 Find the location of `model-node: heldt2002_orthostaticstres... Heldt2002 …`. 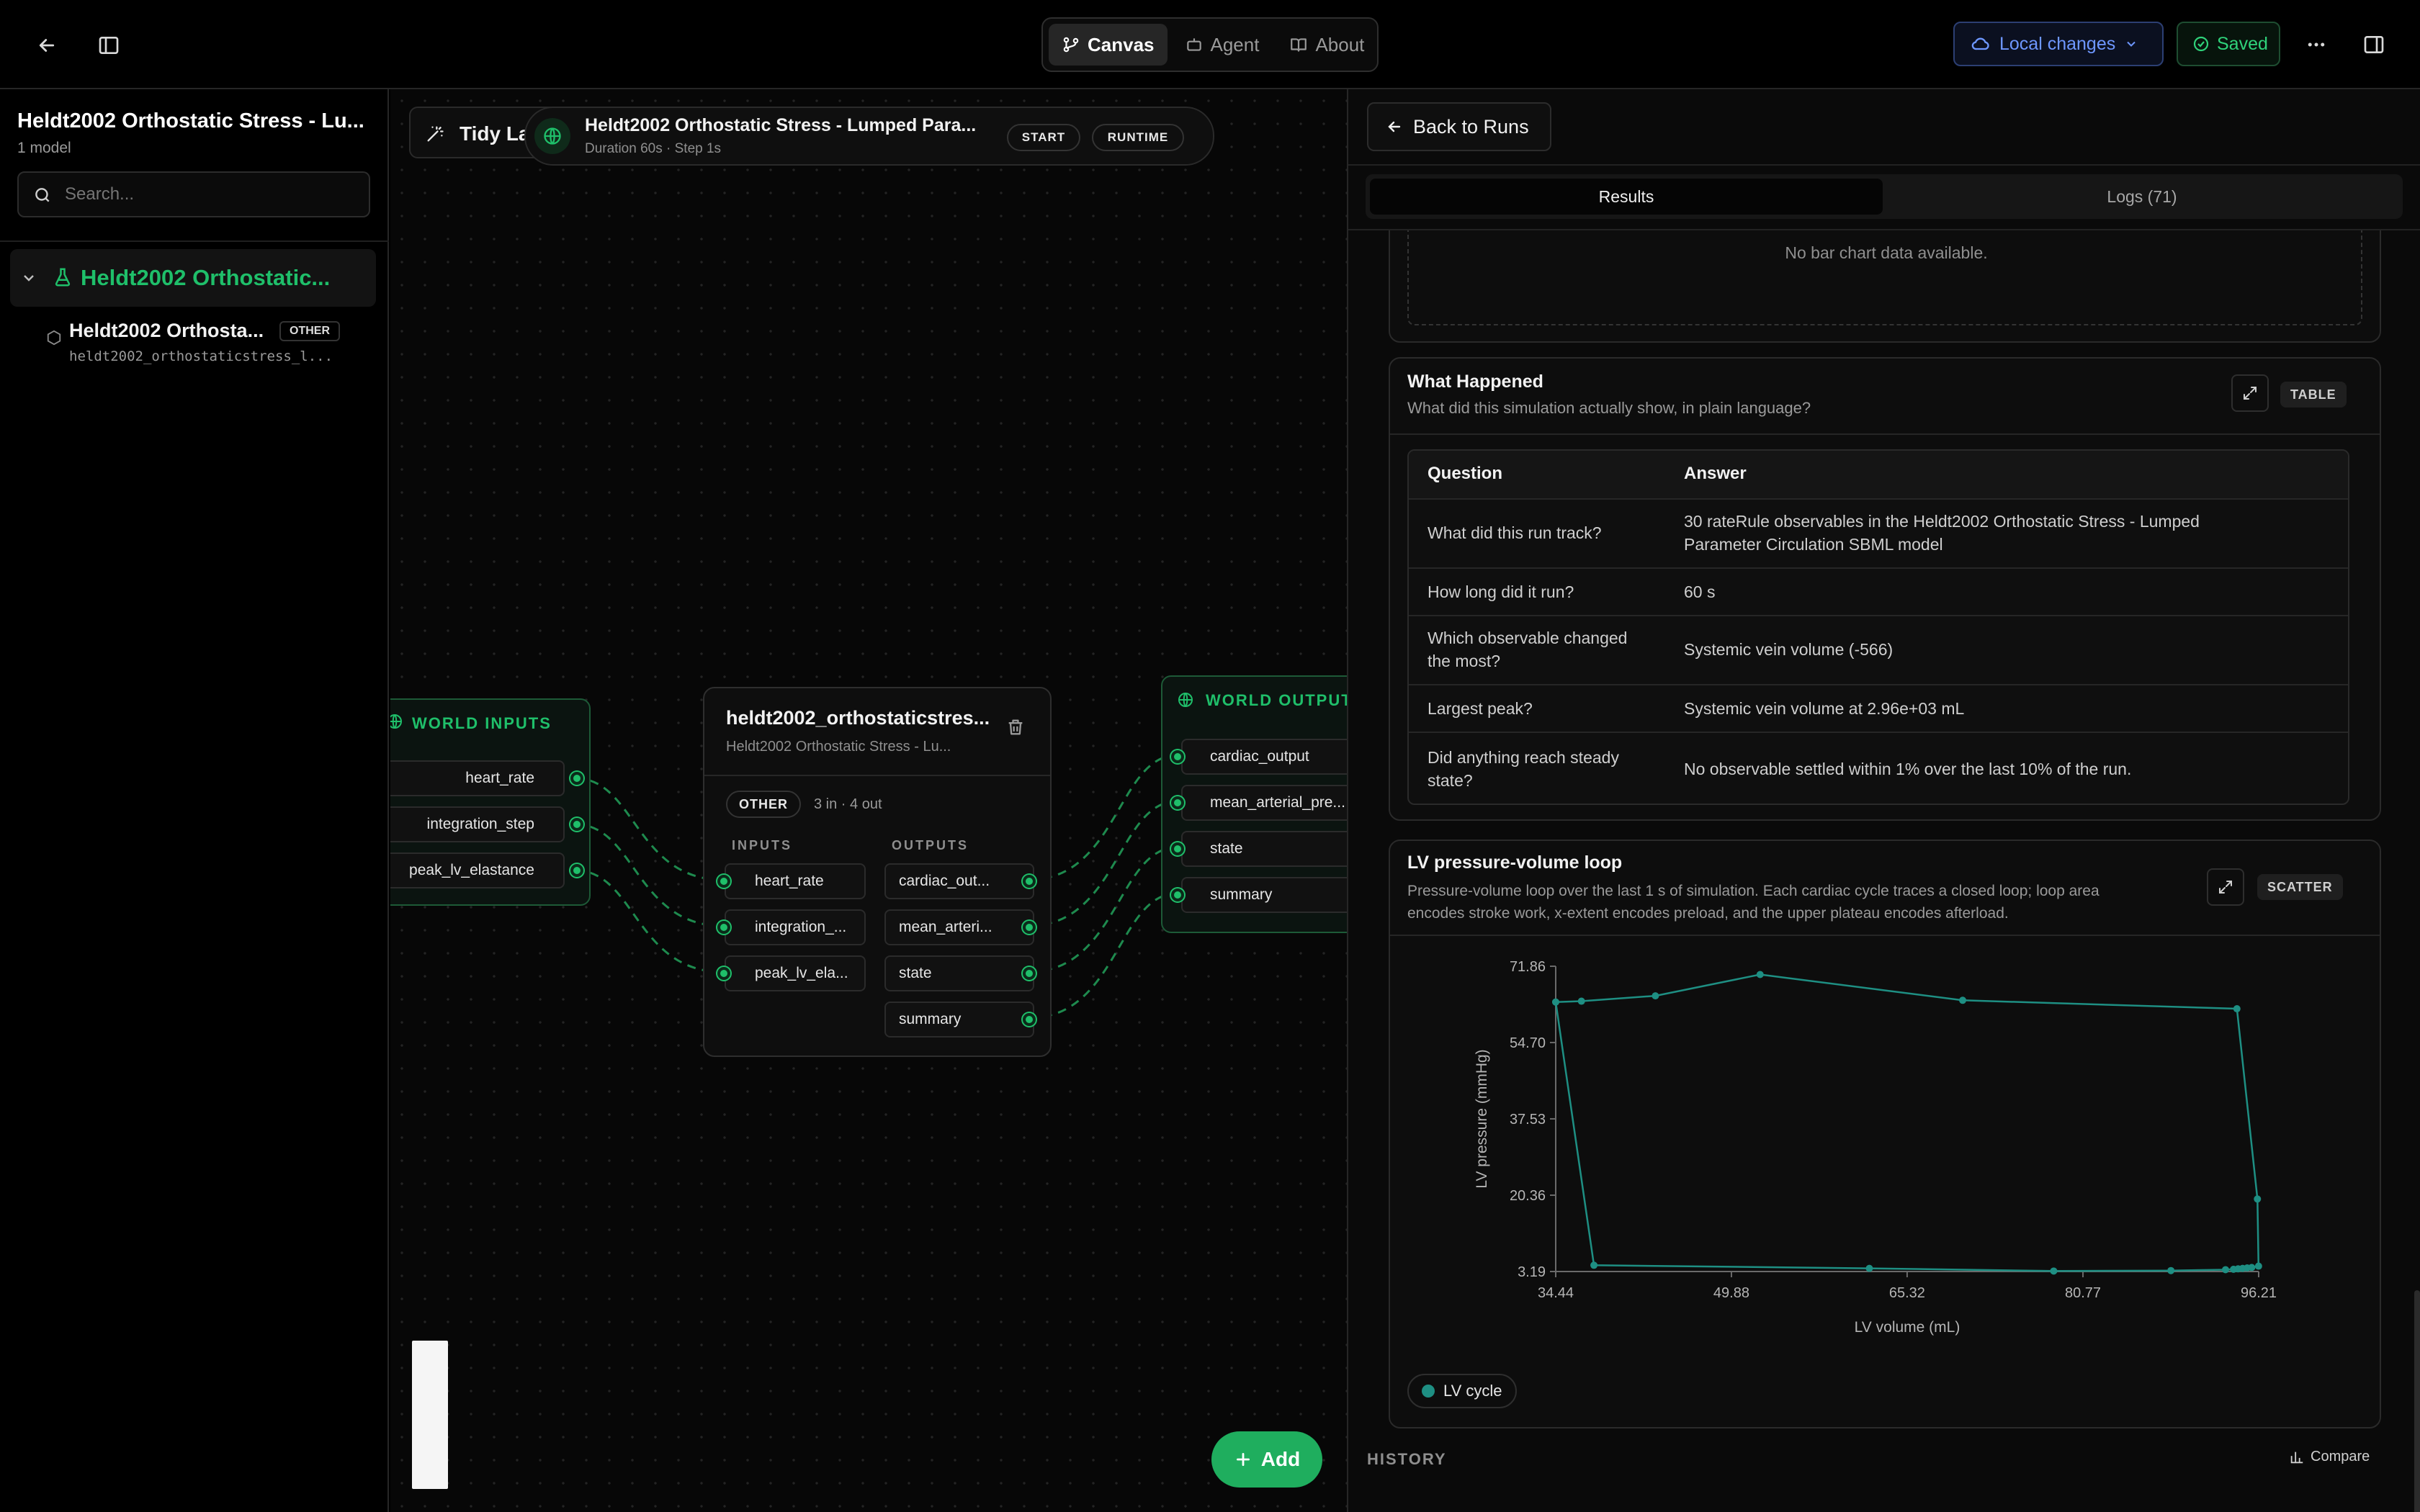

model-node: heldt2002_orthostaticstres... Heldt2002 … is located at coordinates (877, 872).